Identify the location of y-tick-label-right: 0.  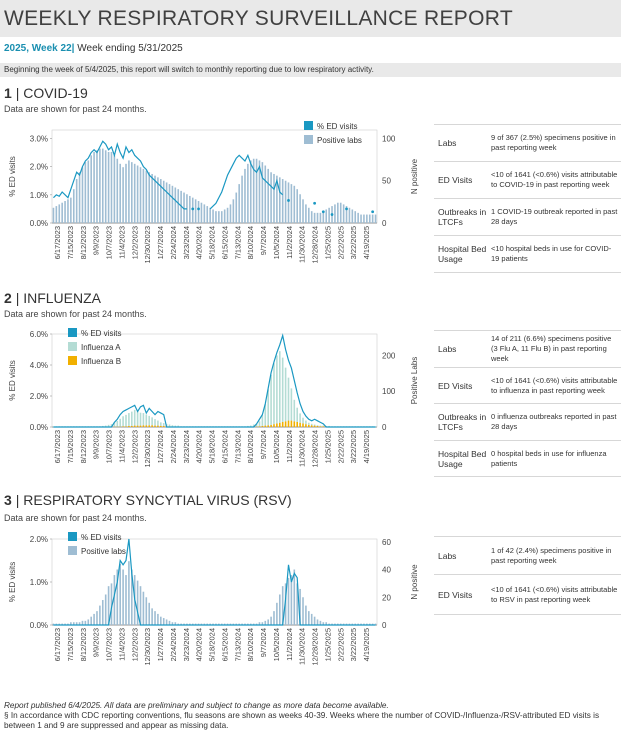
(384, 427).